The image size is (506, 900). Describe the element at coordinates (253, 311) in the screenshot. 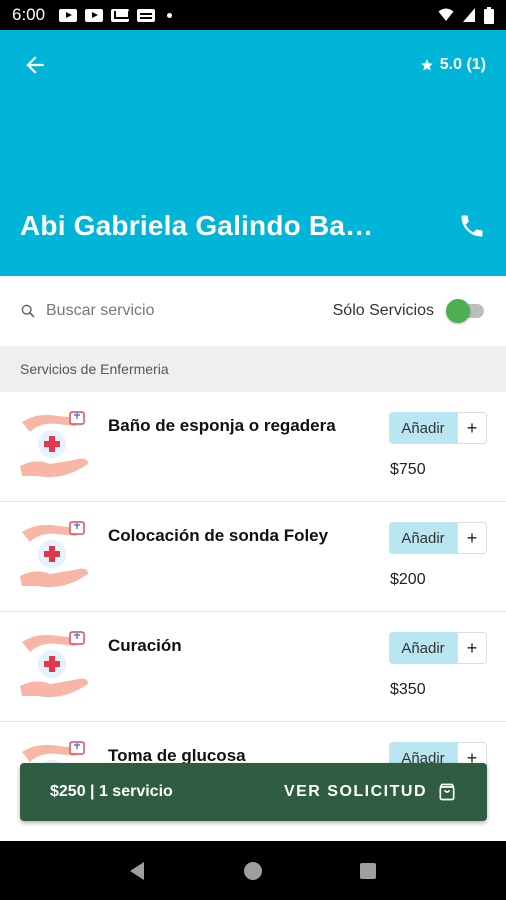

I see `search-row: Sólo Servicios` at that location.